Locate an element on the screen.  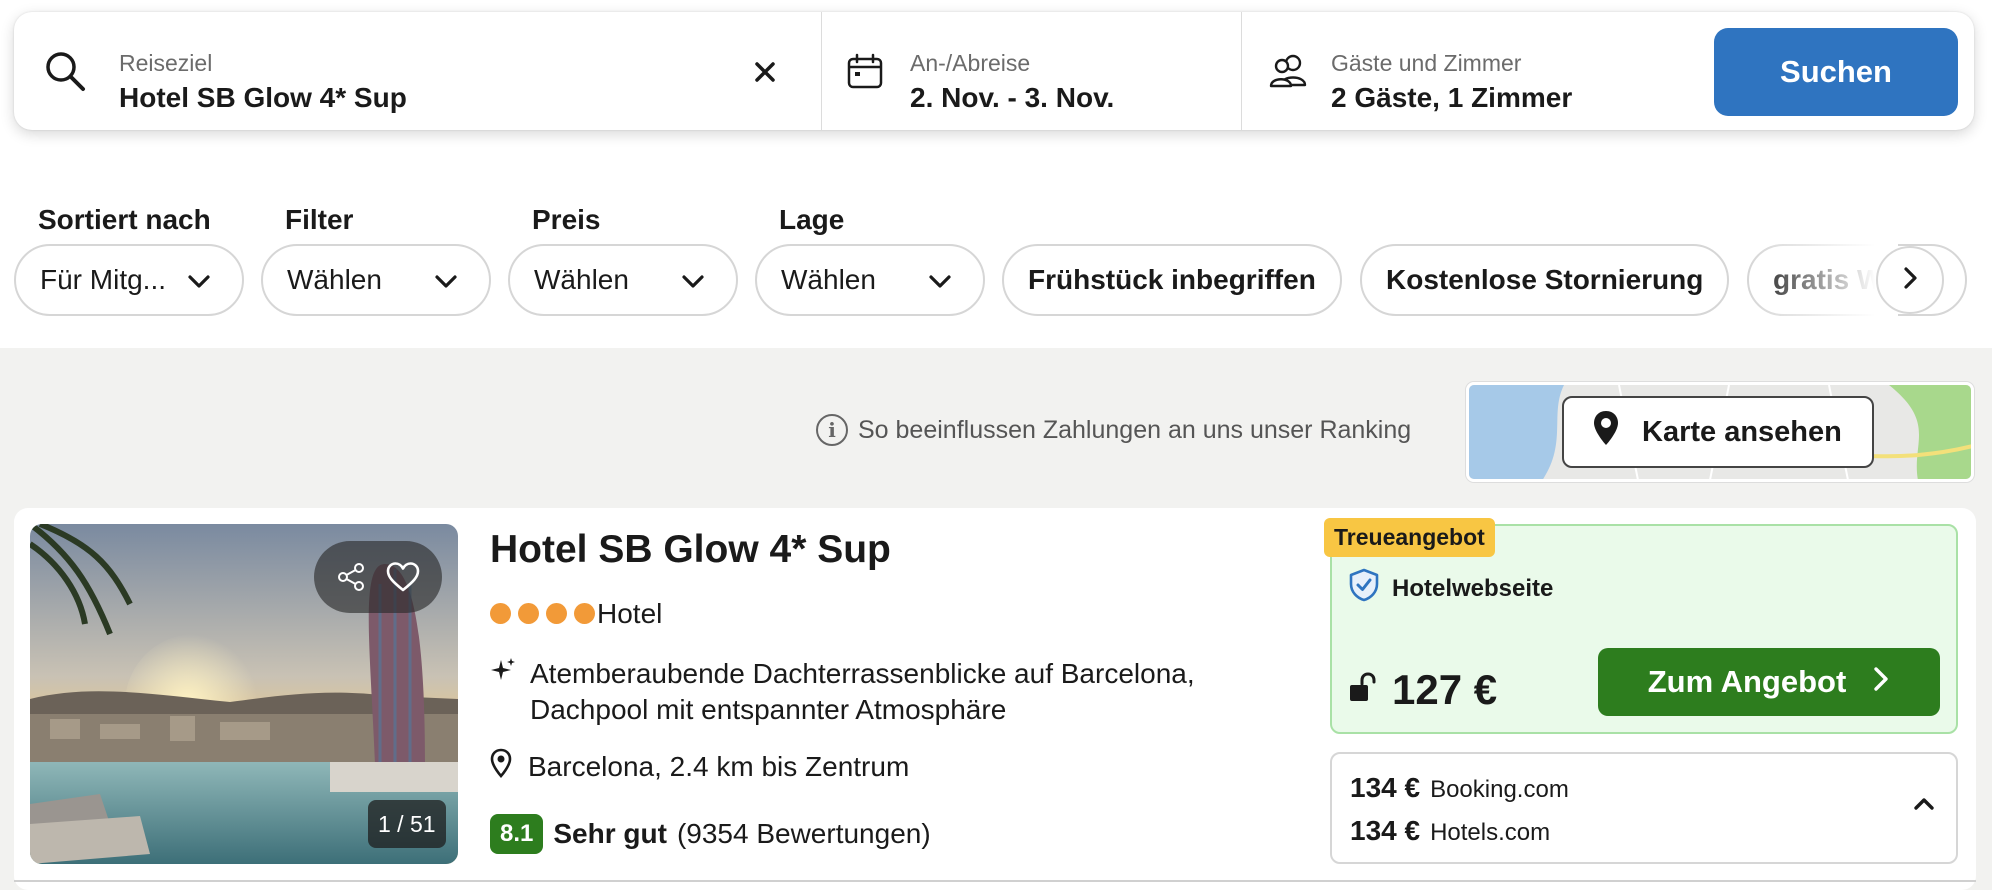
loyalty-badge: Treueangebot is located at coordinates (1409, 537).